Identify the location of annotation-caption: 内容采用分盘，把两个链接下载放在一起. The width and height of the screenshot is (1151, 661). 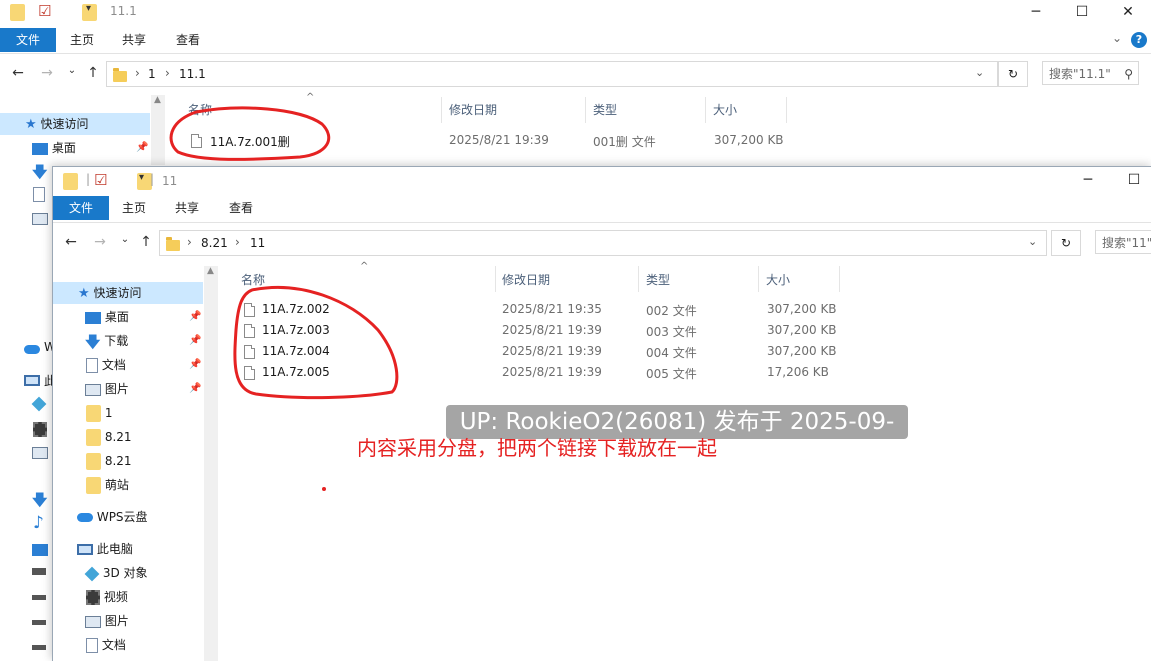
(537, 448).